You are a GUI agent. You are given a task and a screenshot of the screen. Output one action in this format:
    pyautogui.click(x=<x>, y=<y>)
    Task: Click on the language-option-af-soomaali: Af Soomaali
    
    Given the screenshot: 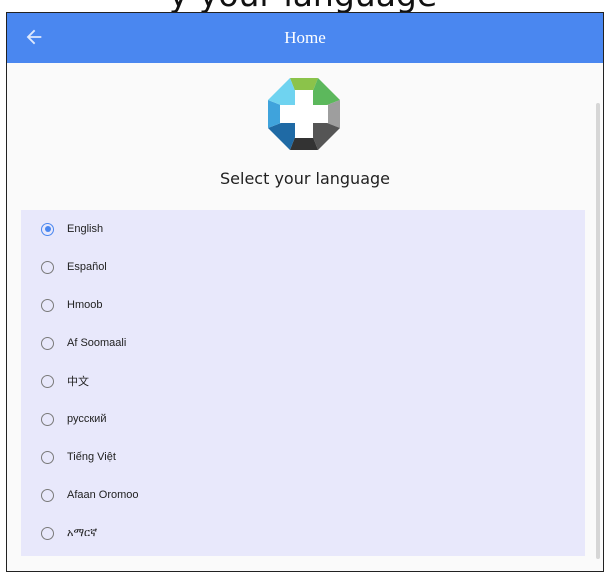 What is the action you would take?
    pyautogui.click(x=303, y=343)
    